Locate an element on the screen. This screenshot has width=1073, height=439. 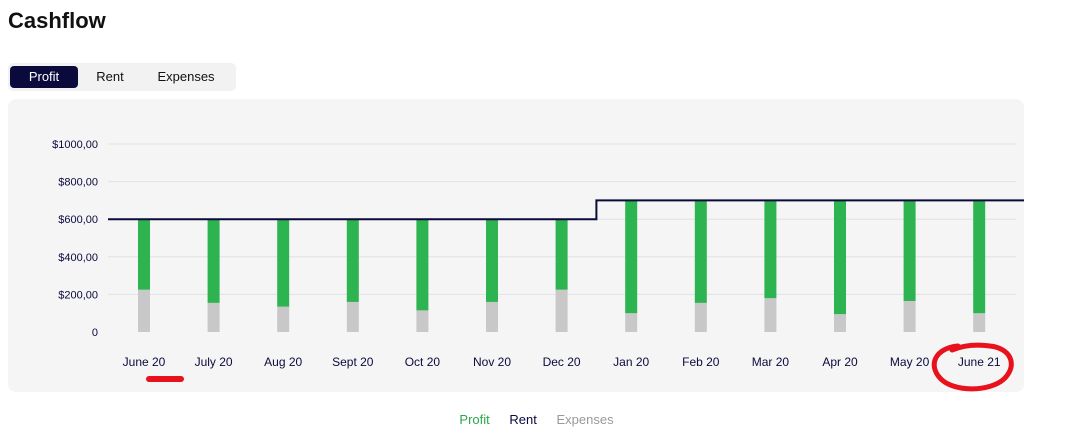
chart-legend: Profit Rent Expenses is located at coordinates (536, 419).